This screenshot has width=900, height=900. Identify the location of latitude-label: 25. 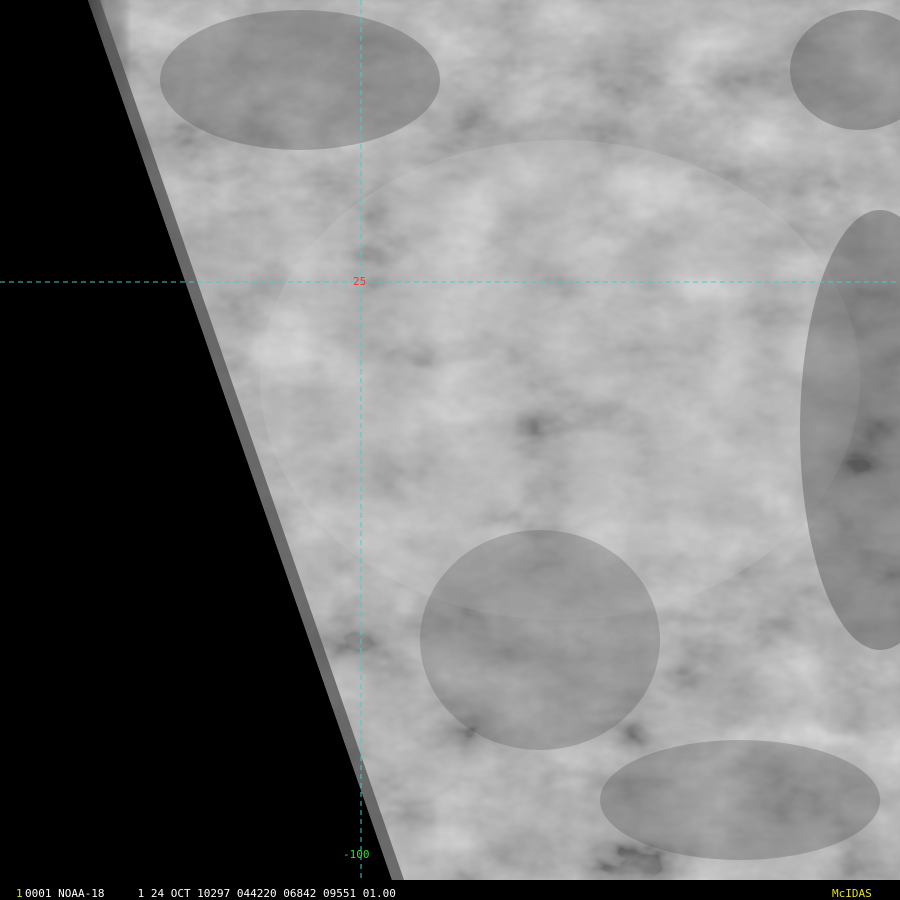
(360, 281).